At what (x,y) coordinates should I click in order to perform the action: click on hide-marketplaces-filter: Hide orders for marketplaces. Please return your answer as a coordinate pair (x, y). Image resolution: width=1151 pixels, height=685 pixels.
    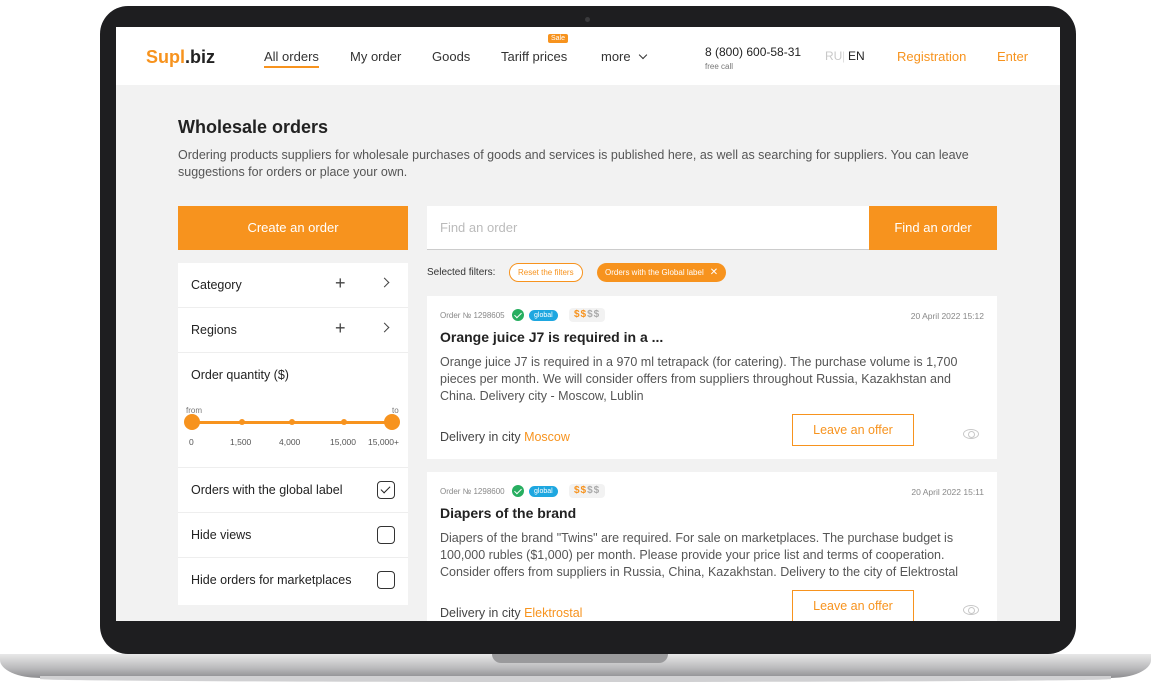
    Looking at the image, I should click on (293, 579).